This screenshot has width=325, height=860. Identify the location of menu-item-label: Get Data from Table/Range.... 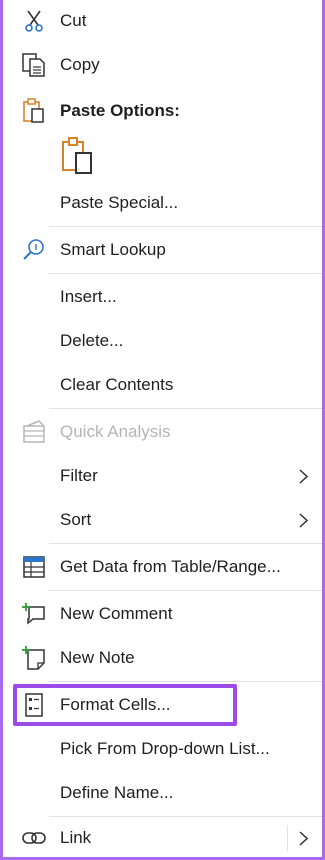
(170, 566).